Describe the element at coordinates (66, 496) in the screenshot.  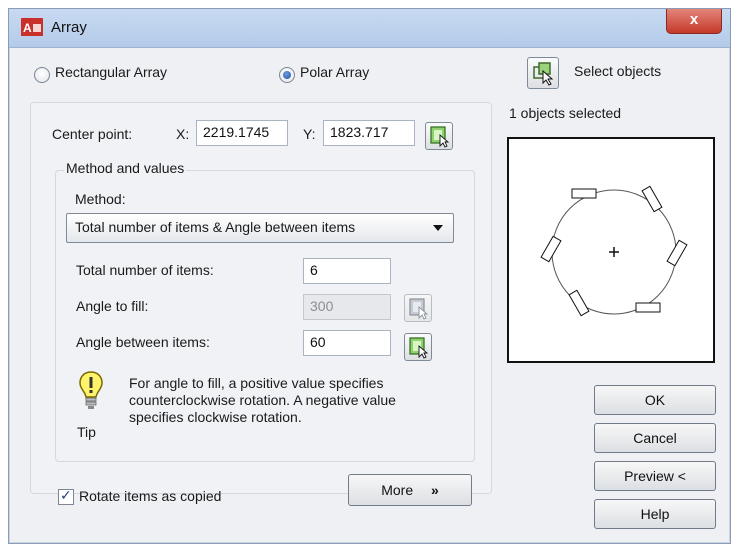
I see `rotate-items-checkbox` at that location.